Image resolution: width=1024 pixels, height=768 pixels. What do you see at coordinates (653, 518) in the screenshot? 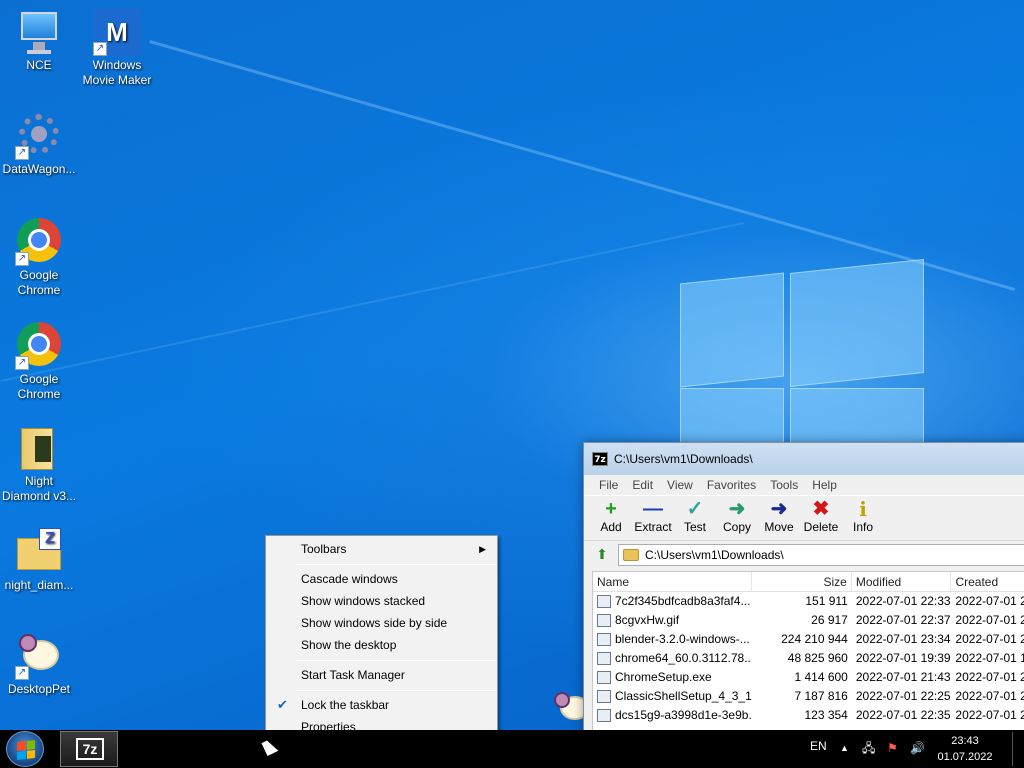
I see `extract-button: — Extract` at bounding box center [653, 518].